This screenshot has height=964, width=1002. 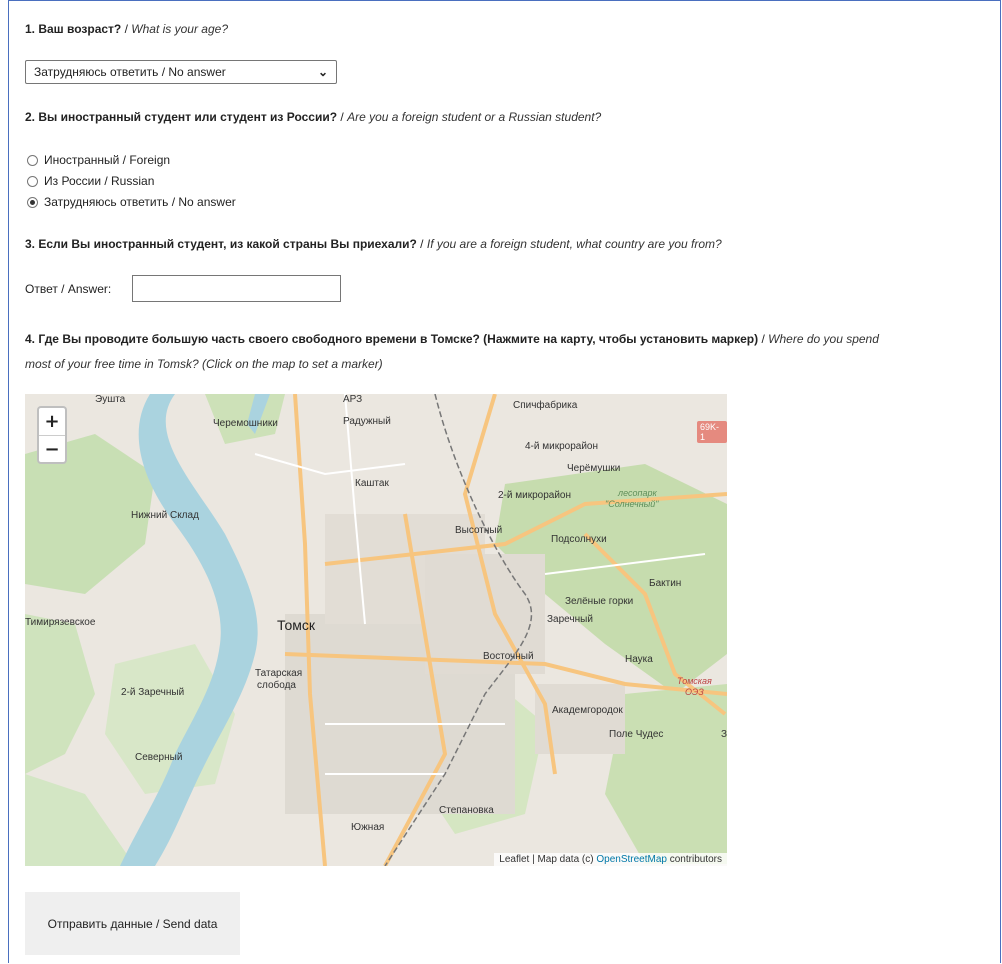 What do you see at coordinates (296, 625) in the screenshot?
I see `map-label: Томск` at bounding box center [296, 625].